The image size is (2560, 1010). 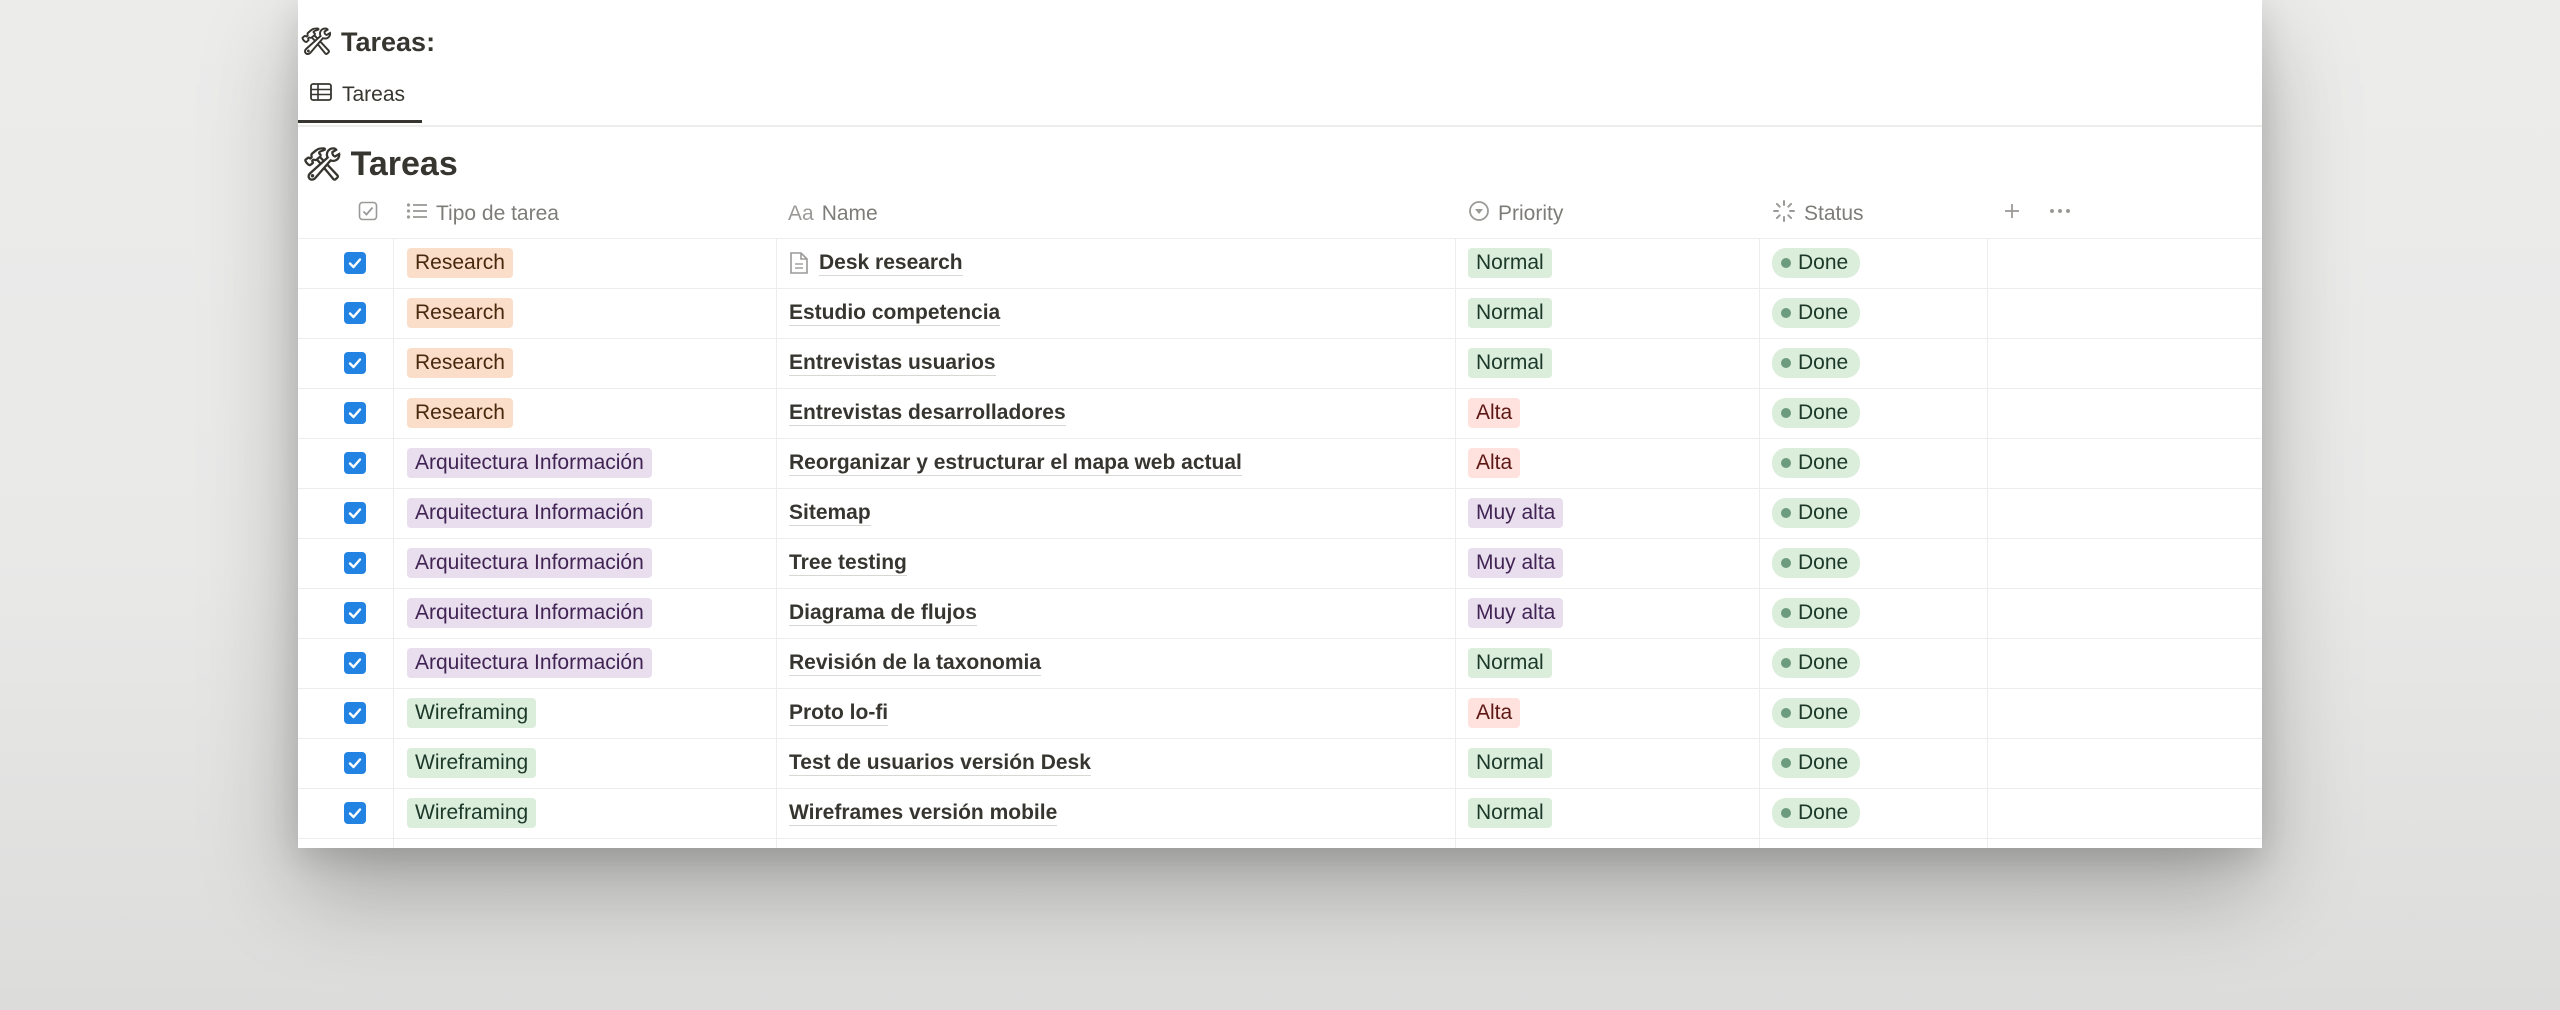 What do you see at coordinates (1280, 313) in the screenshot?
I see `table-row: Research Estudio competencia Normal Done` at bounding box center [1280, 313].